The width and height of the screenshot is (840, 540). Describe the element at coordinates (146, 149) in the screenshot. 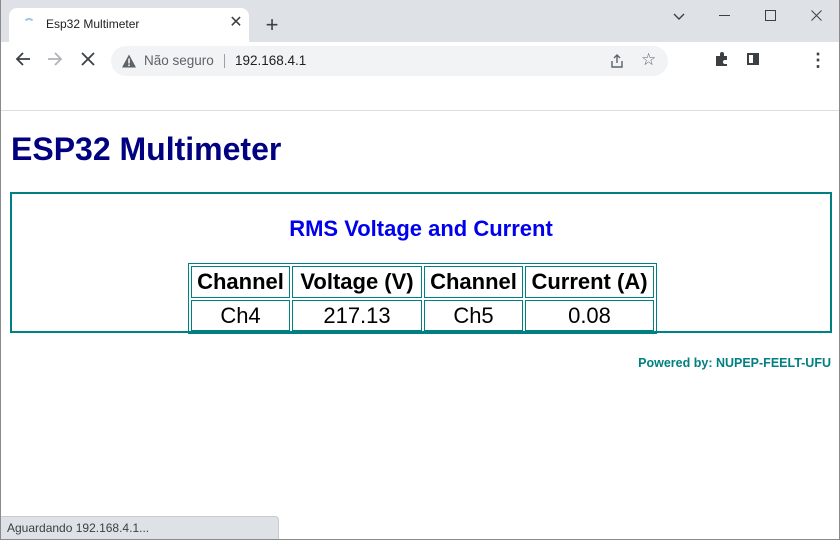

I see `page-title: ESP32 Multimeter` at that location.